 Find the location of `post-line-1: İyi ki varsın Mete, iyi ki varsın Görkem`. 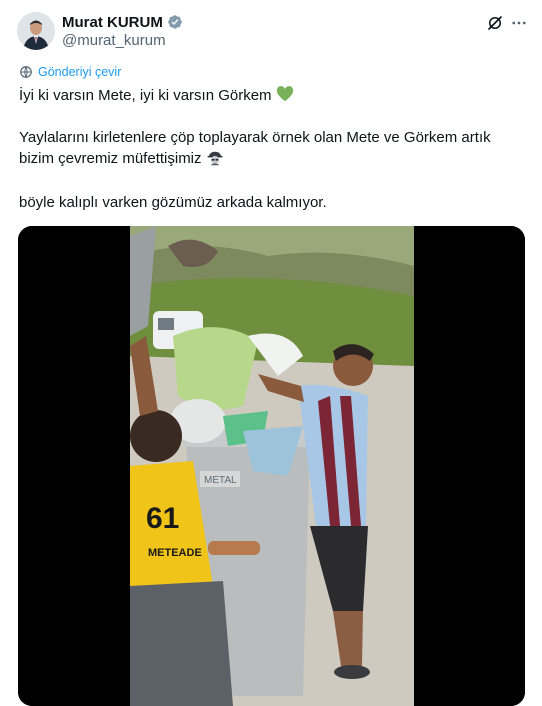

post-line-1: İyi ki varsın Mete, iyi ki varsın Görkem is located at coordinates (145, 95).